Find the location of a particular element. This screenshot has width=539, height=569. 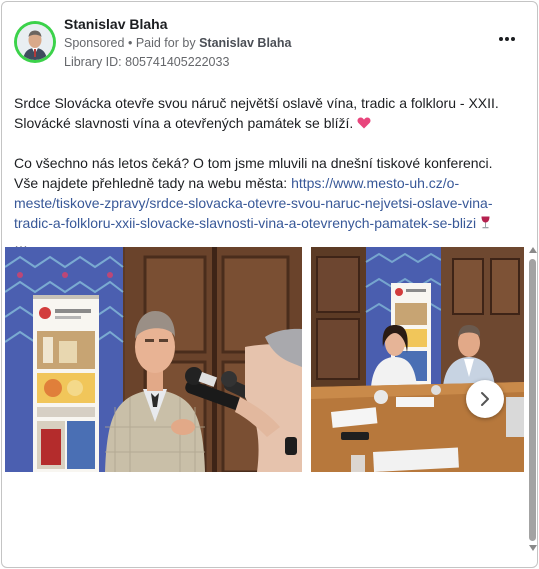

avatar is located at coordinates (35, 42).